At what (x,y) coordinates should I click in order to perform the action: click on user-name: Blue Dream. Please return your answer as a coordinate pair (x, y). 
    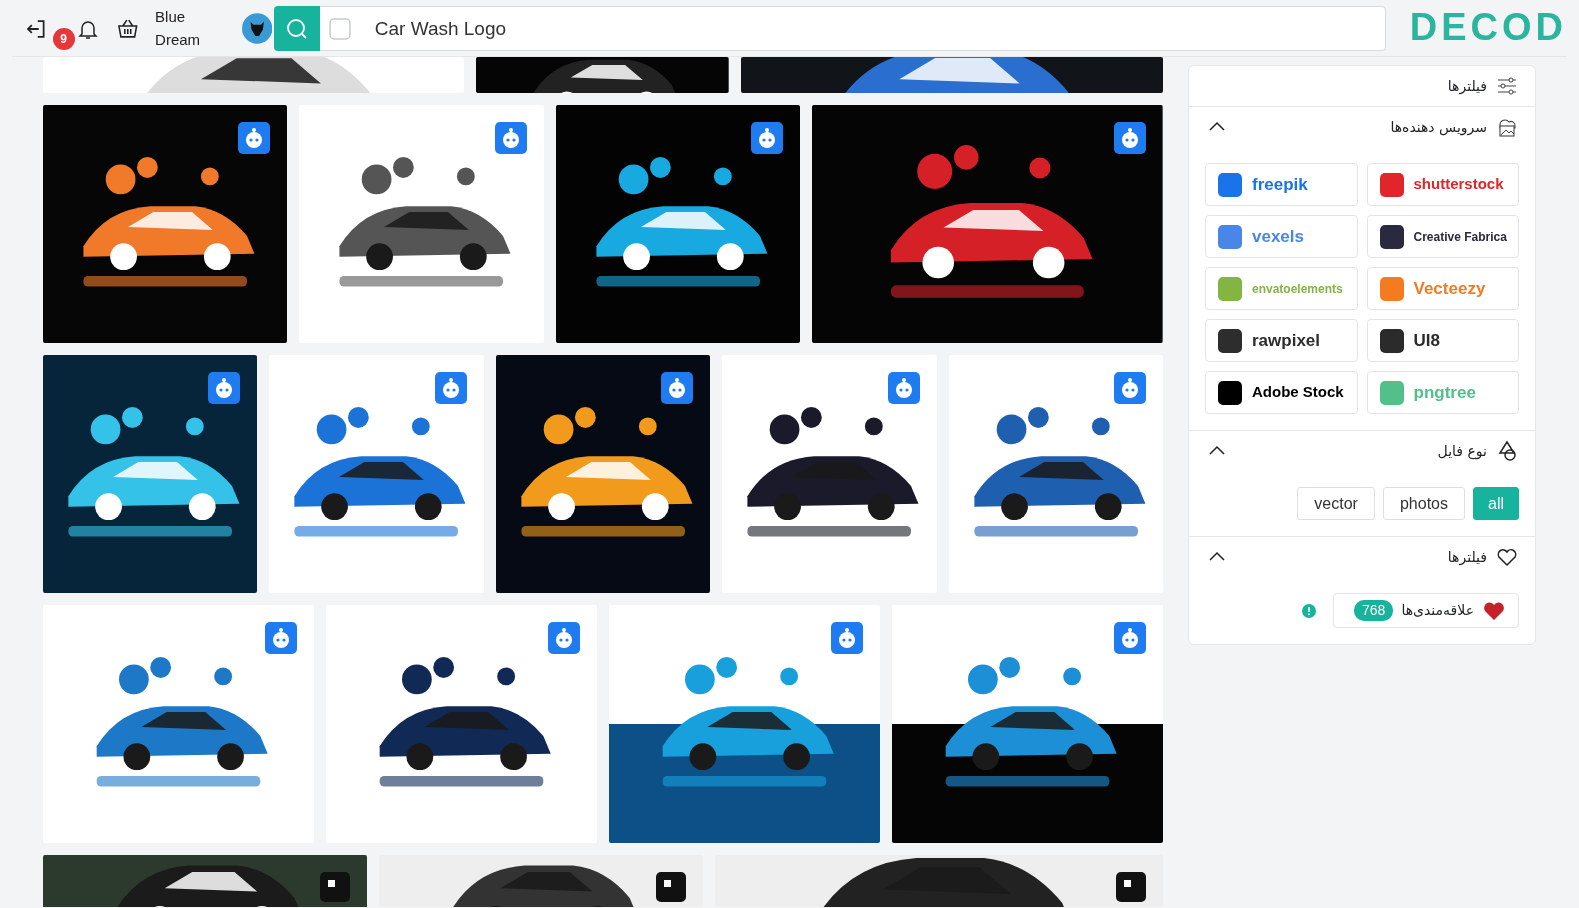
    Looking at the image, I should click on (194, 28).